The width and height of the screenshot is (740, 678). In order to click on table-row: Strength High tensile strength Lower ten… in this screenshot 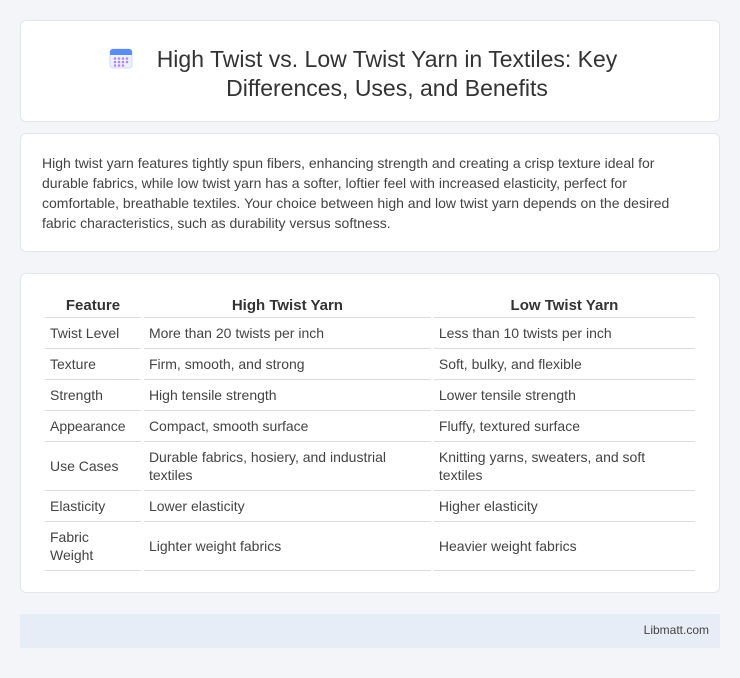, I will do `click(370, 395)`.